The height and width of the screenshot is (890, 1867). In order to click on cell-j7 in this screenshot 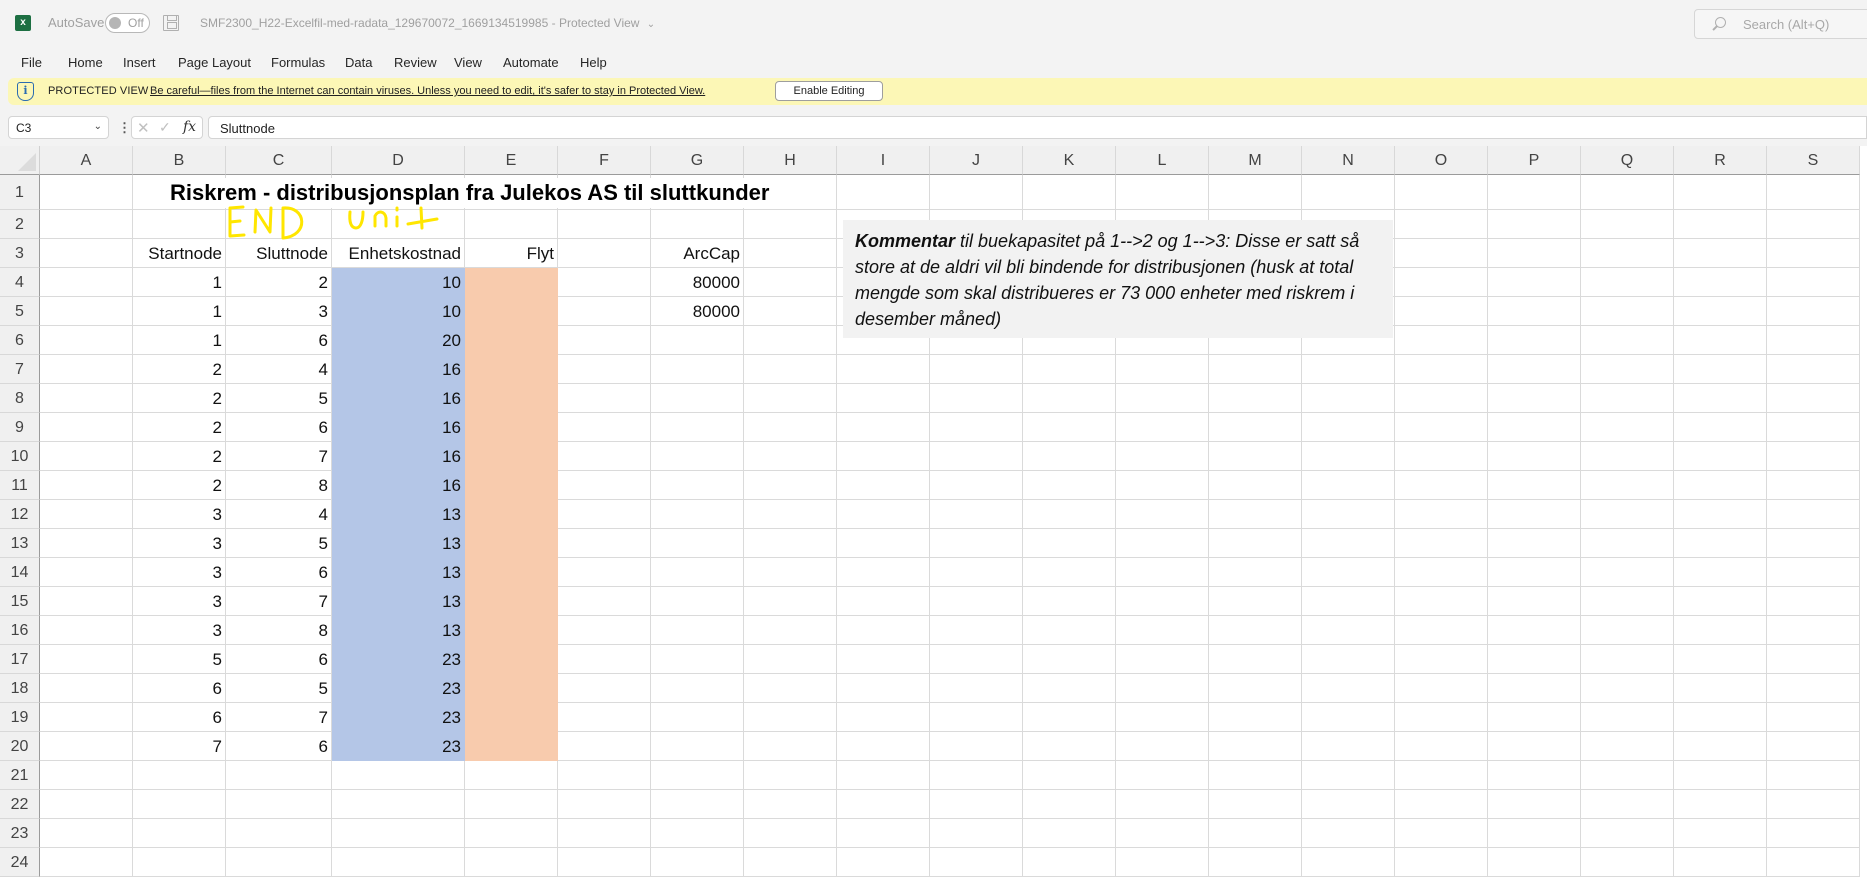, I will do `click(976, 369)`.